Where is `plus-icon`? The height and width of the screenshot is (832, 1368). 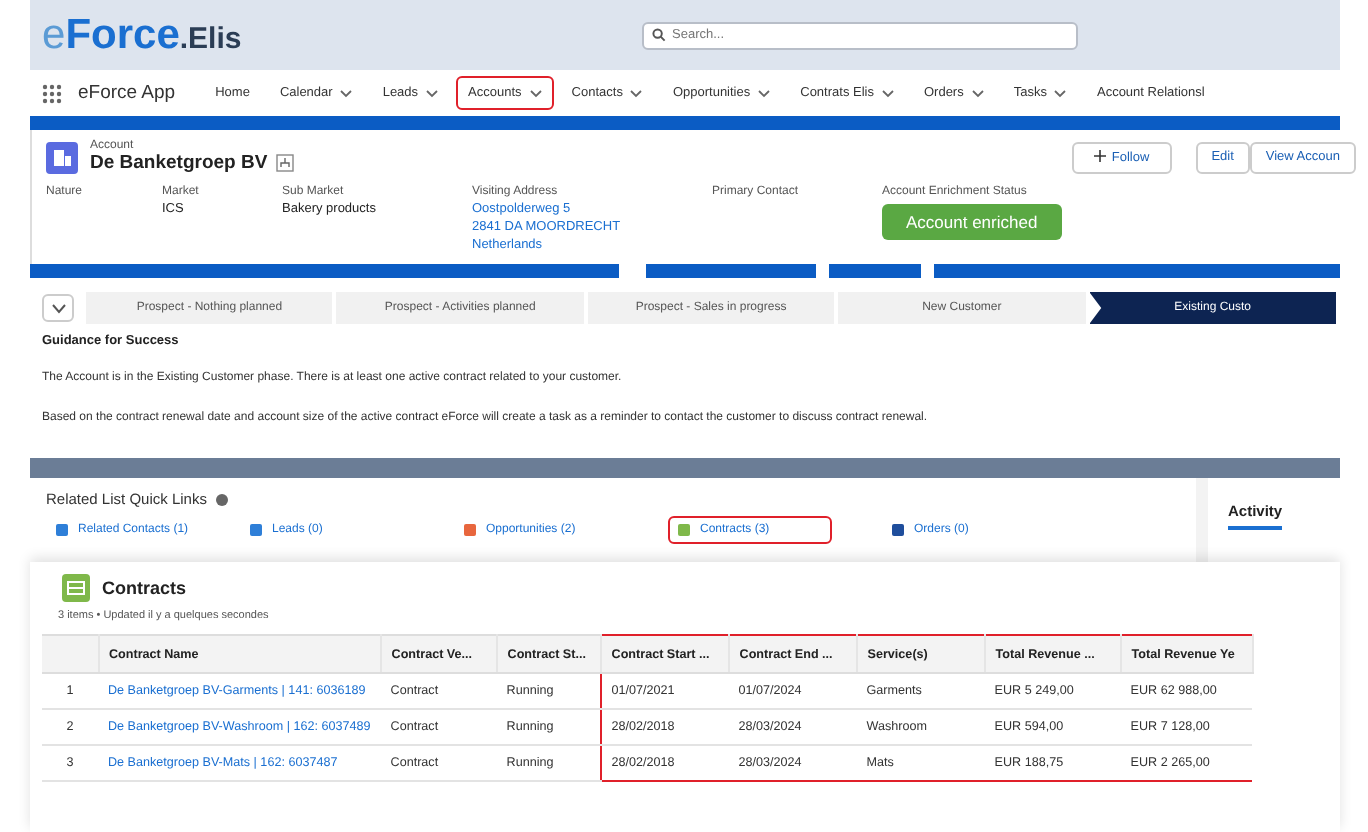 plus-icon is located at coordinates (1099, 155).